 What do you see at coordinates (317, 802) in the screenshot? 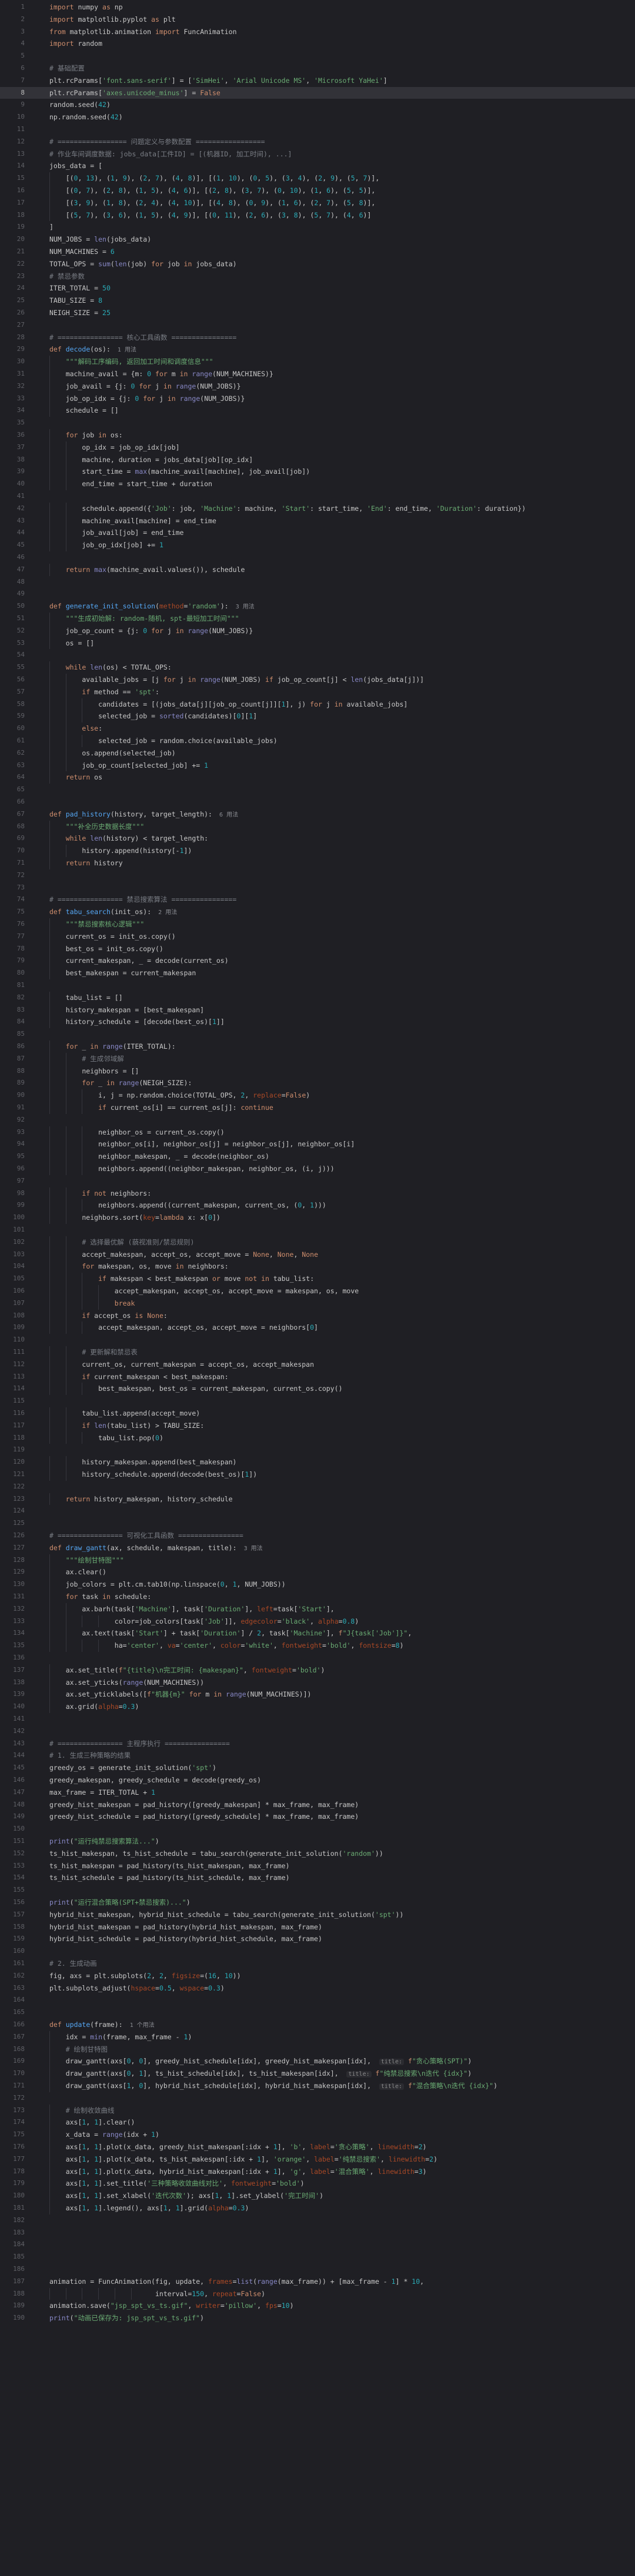
I see `code-line: 66` at bounding box center [317, 802].